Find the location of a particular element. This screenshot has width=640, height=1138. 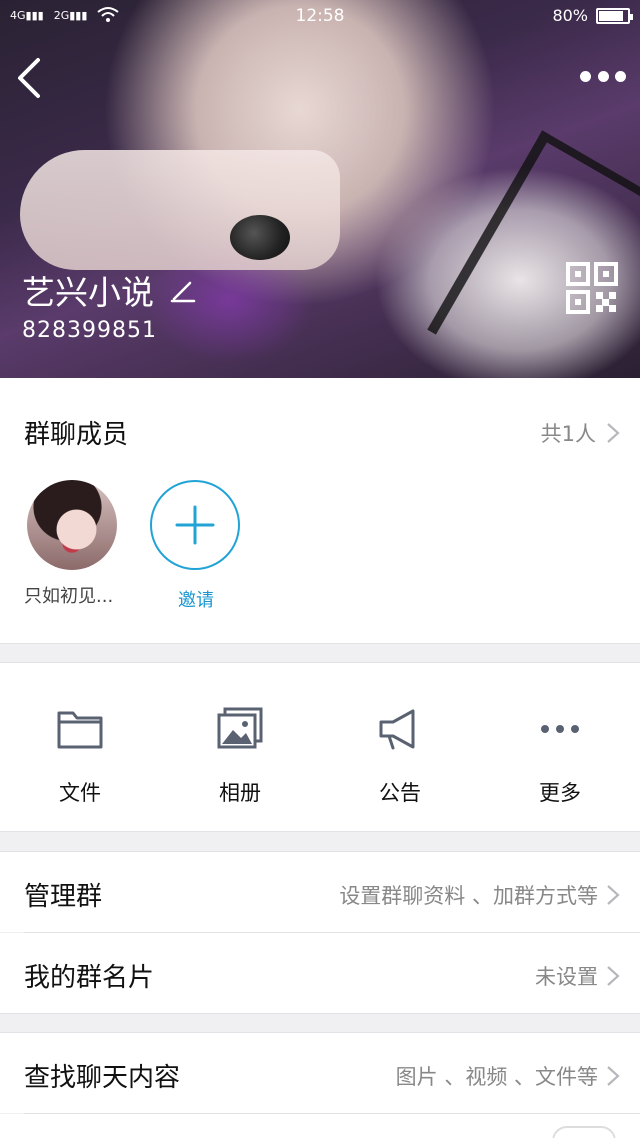

group-name-row: 艺兴小说 is located at coordinates (109, 290).